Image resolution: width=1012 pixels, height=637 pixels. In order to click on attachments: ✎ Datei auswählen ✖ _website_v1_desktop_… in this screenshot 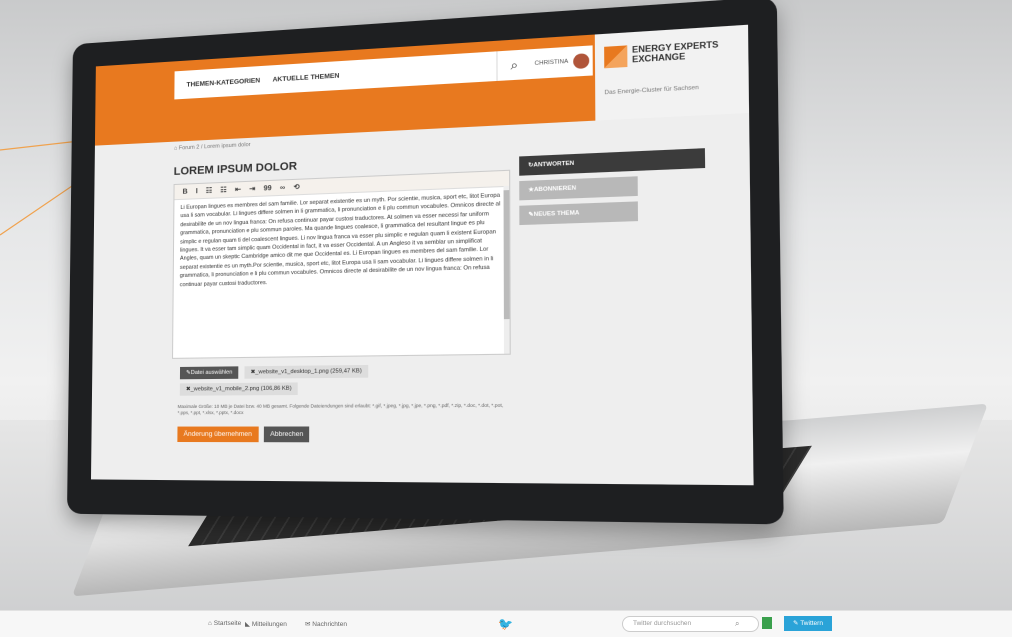, I will do `click(274, 380)`.